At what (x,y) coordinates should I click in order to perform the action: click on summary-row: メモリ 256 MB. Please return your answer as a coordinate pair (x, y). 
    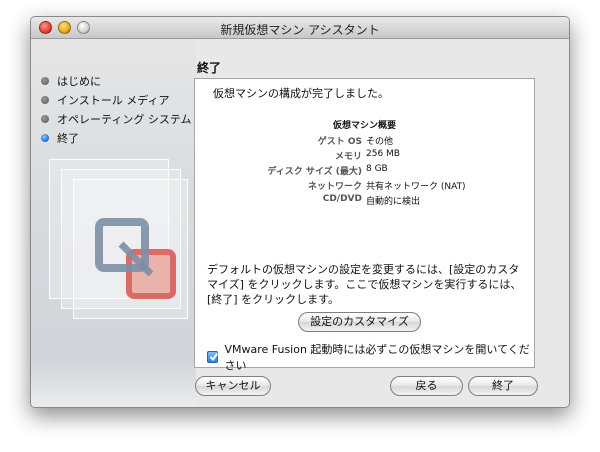
    Looking at the image, I should click on (364, 156).